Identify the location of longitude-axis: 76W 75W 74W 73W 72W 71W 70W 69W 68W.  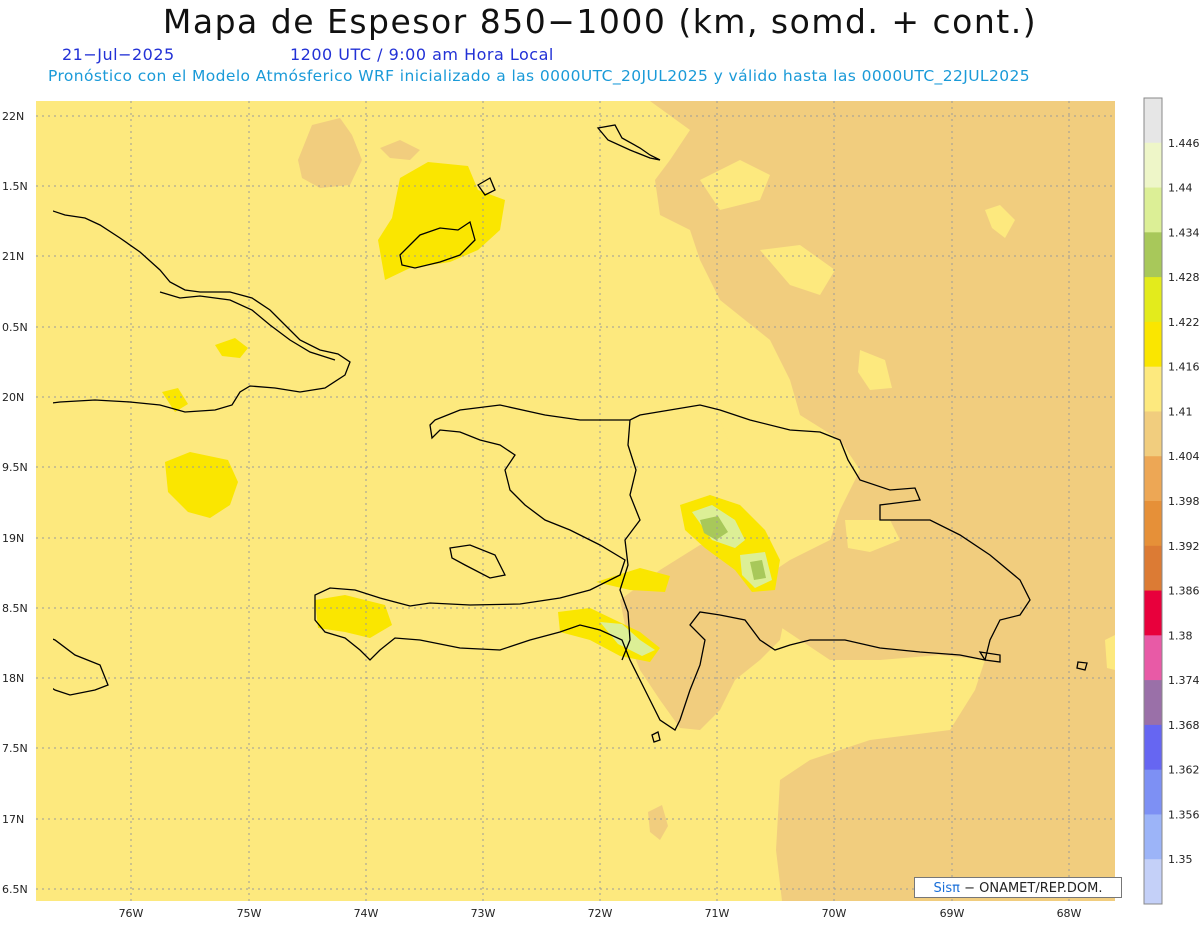
(600, 913).